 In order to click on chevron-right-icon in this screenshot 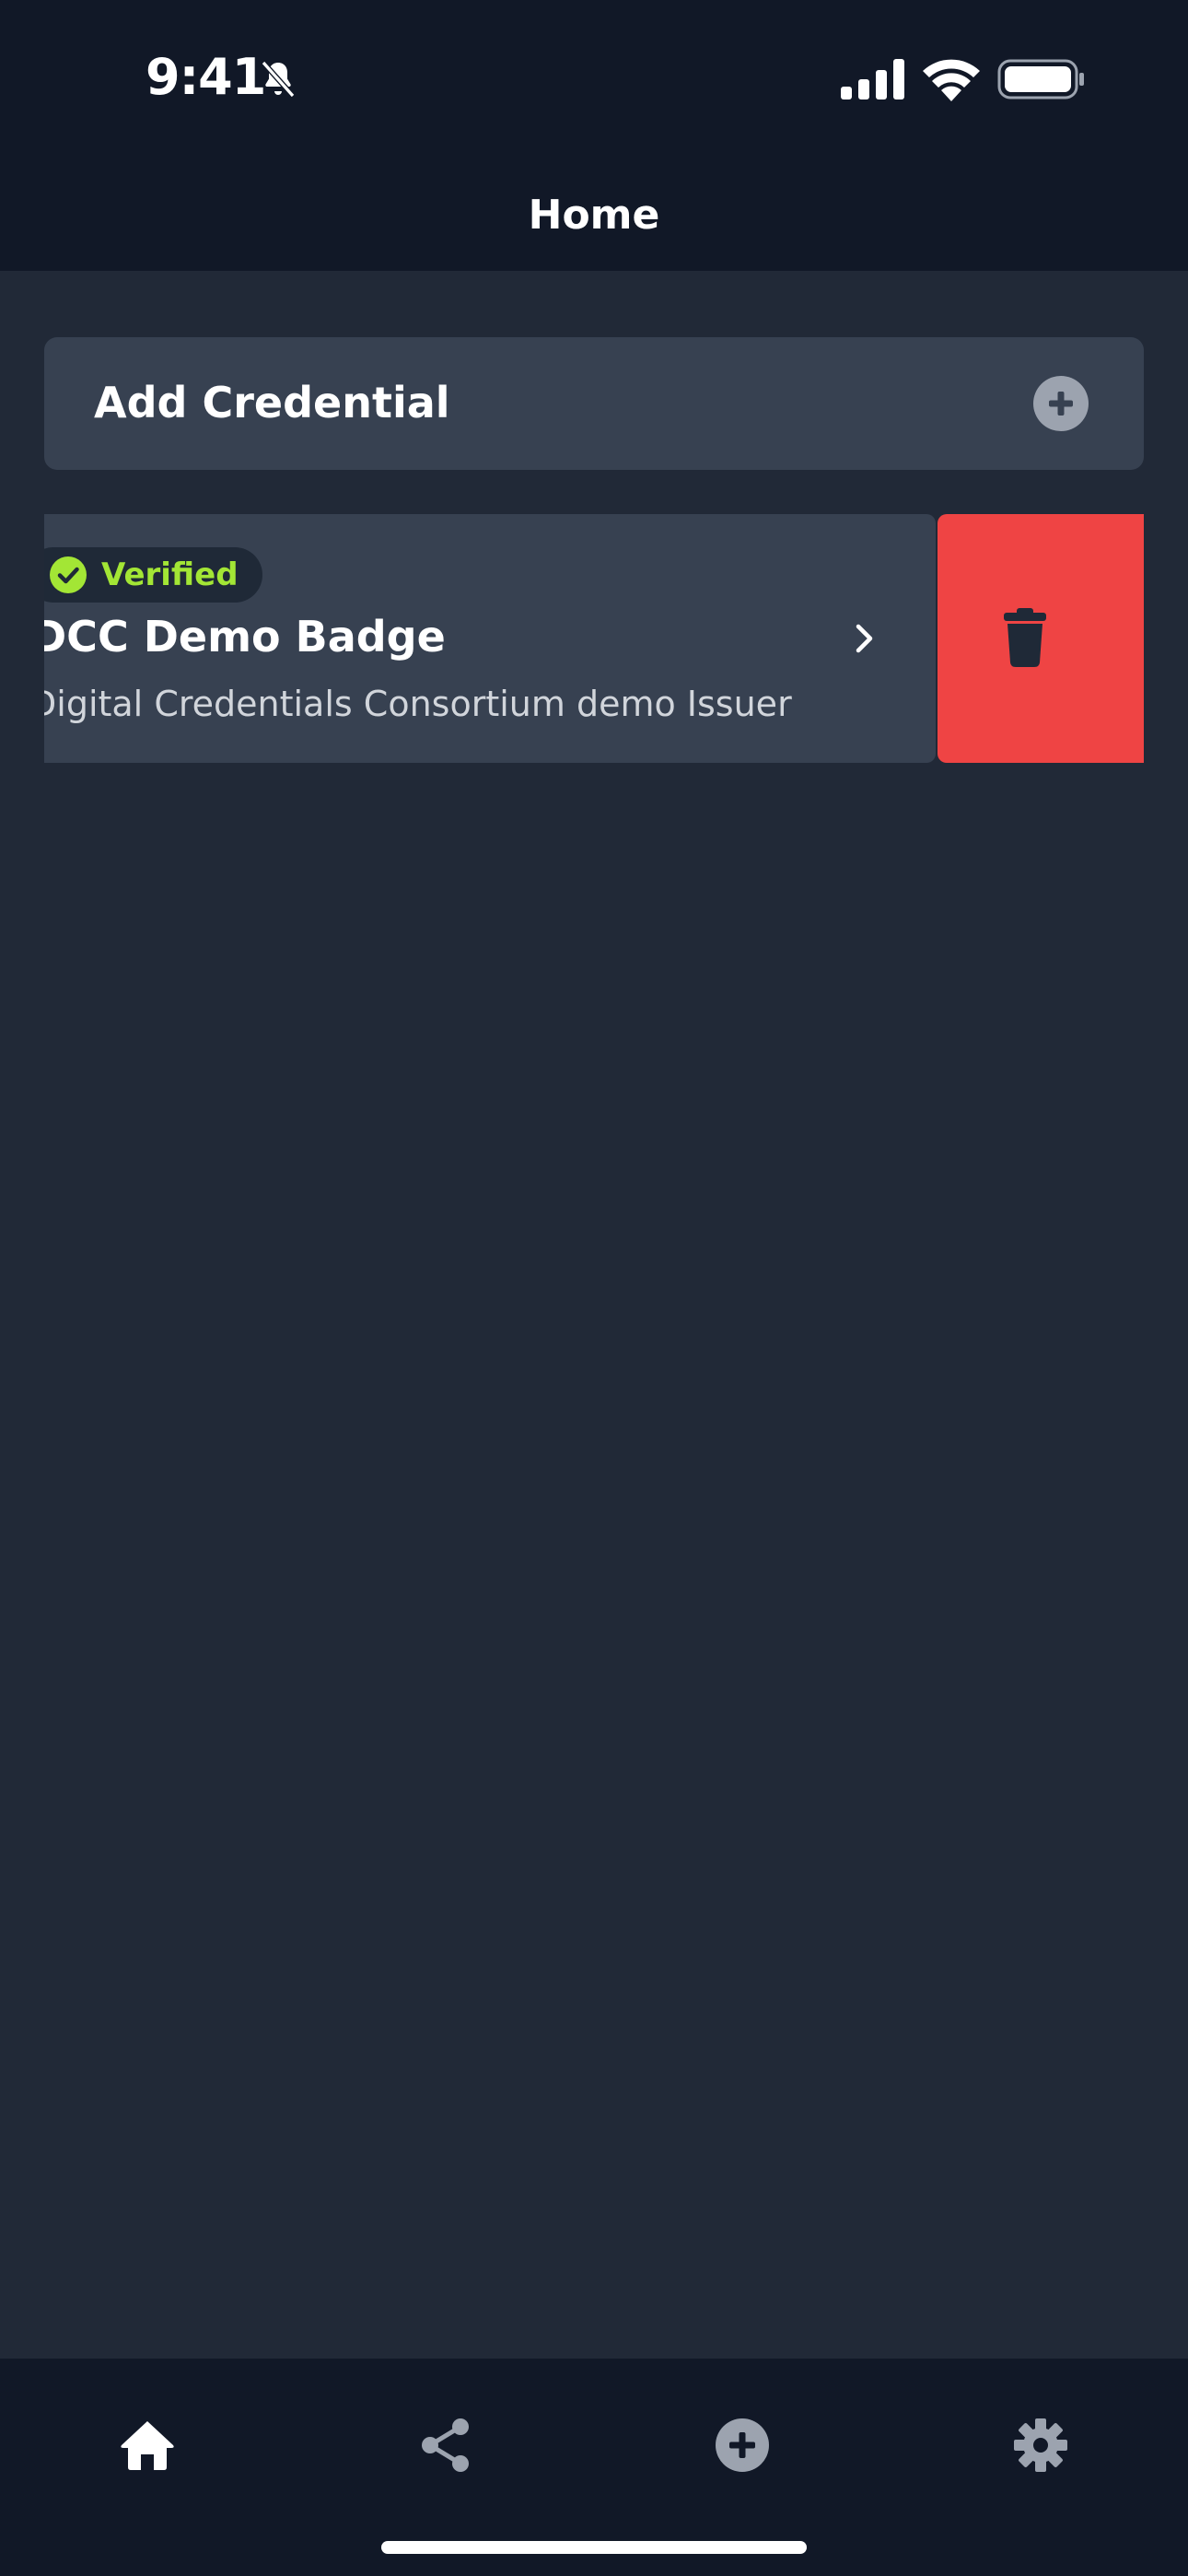, I will do `click(864, 638)`.